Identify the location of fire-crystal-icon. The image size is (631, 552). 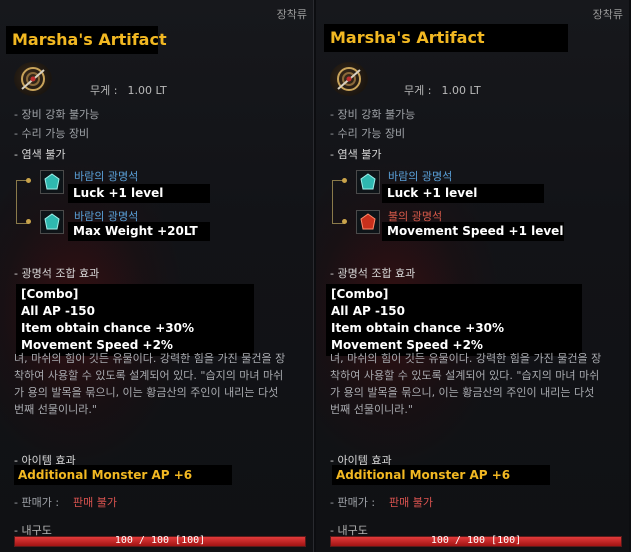
(368, 222).